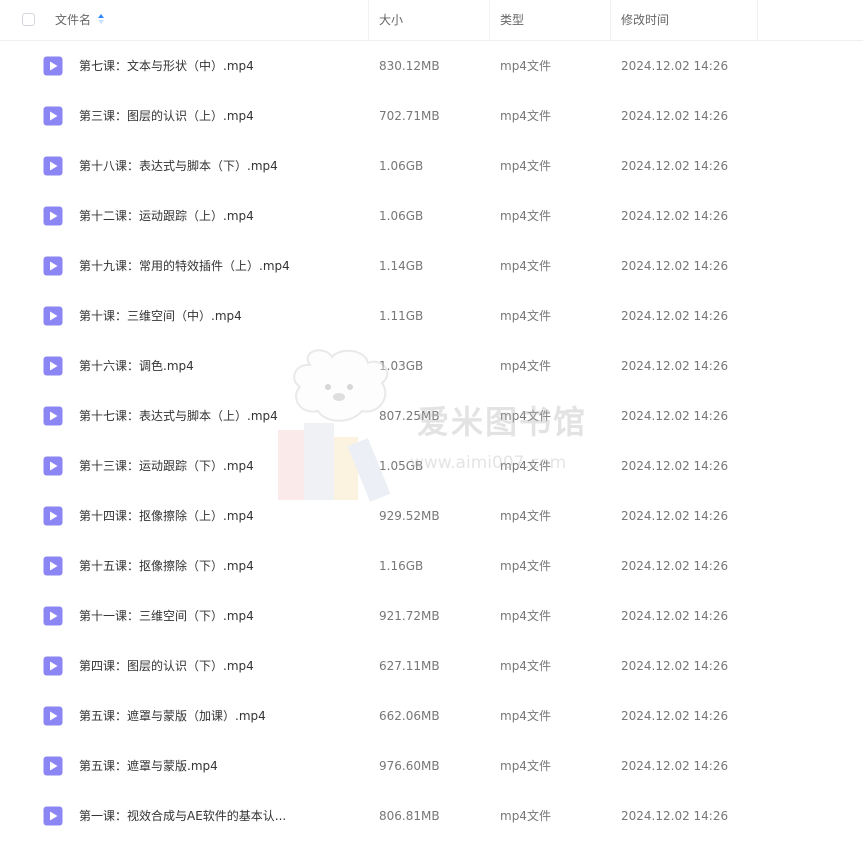 This screenshot has width=863, height=841. Describe the element at coordinates (401, 366) in the screenshot. I see `file-size: 1.03GB` at that location.